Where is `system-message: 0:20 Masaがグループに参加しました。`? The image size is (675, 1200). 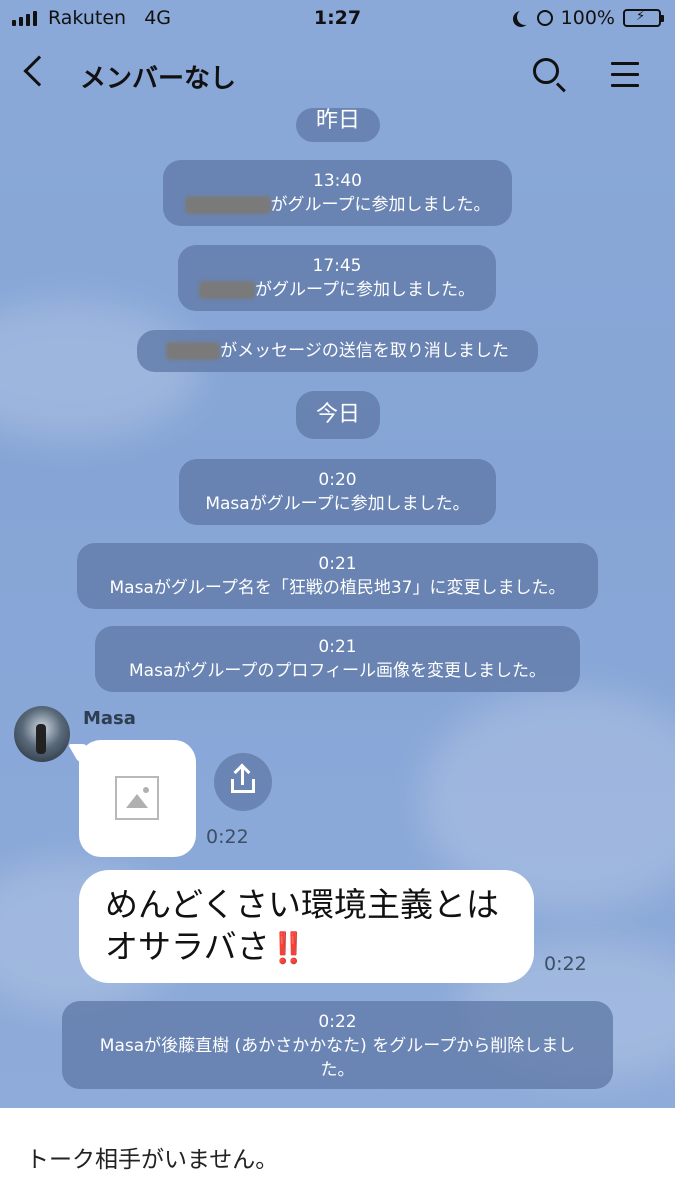 system-message: 0:20 Masaがグループに参加しました。 is located at coordinates (337, 492).